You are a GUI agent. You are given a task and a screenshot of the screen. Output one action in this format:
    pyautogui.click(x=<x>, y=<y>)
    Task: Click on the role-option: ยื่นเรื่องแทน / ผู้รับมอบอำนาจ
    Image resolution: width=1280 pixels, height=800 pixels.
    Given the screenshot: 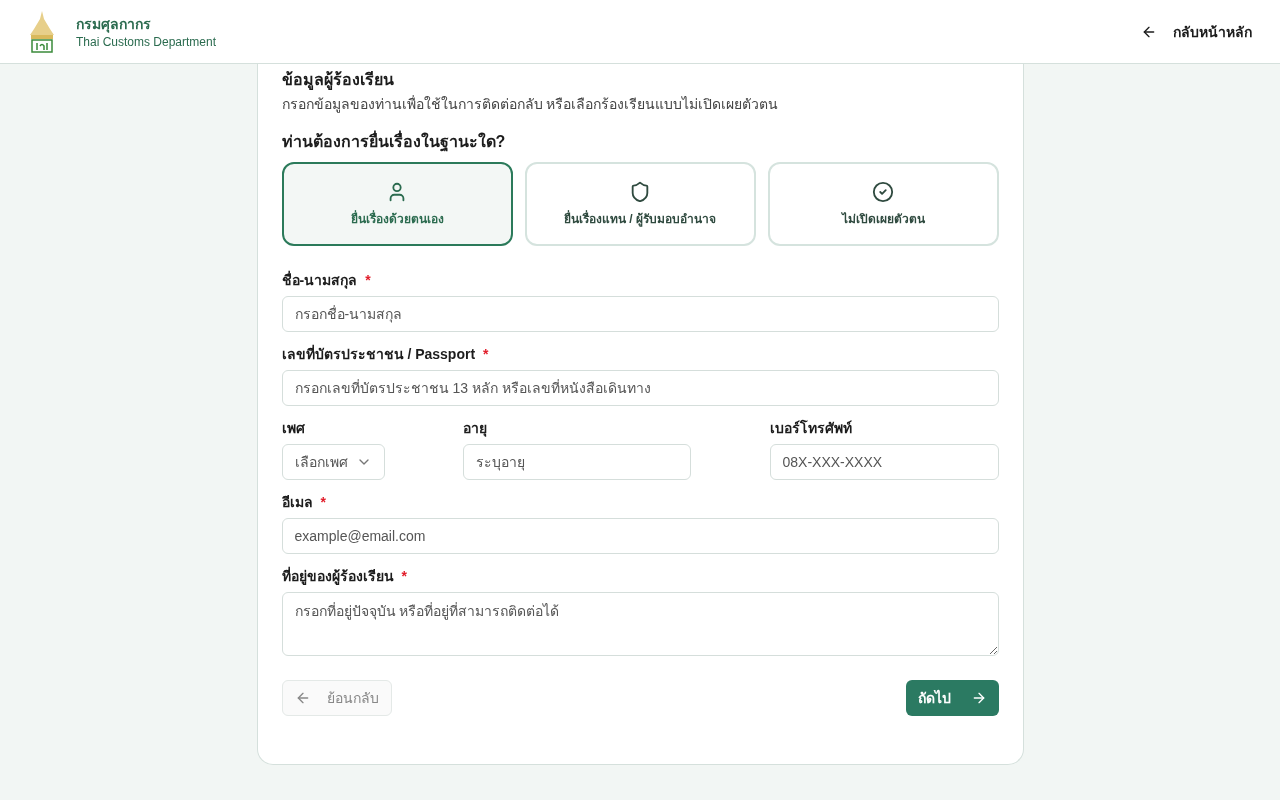 What is the action you would take?
    pyautogui.click(x=640, y=204)
    